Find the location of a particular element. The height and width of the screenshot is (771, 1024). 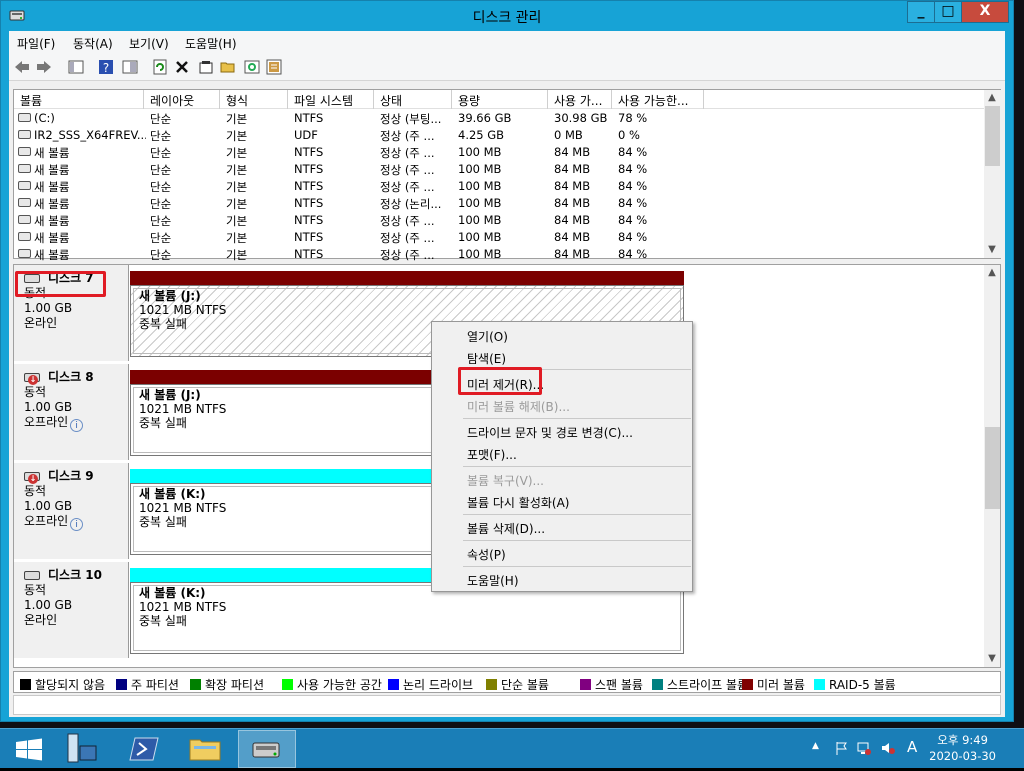

taskbar-powershell is located at coordinates (145, 749).